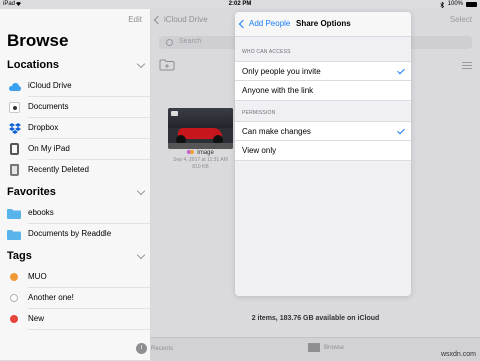  I want to click on sidebar-item-documents: Documents, so click(75, 107).